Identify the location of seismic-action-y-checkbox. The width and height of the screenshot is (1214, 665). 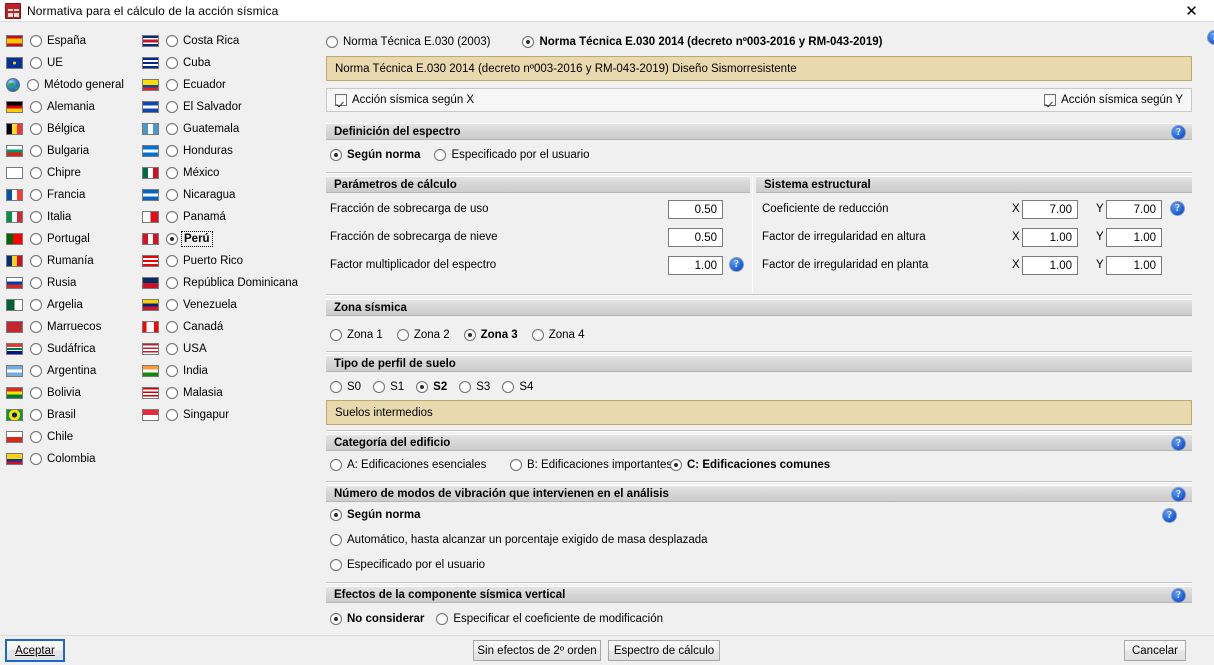
(1050, 100).